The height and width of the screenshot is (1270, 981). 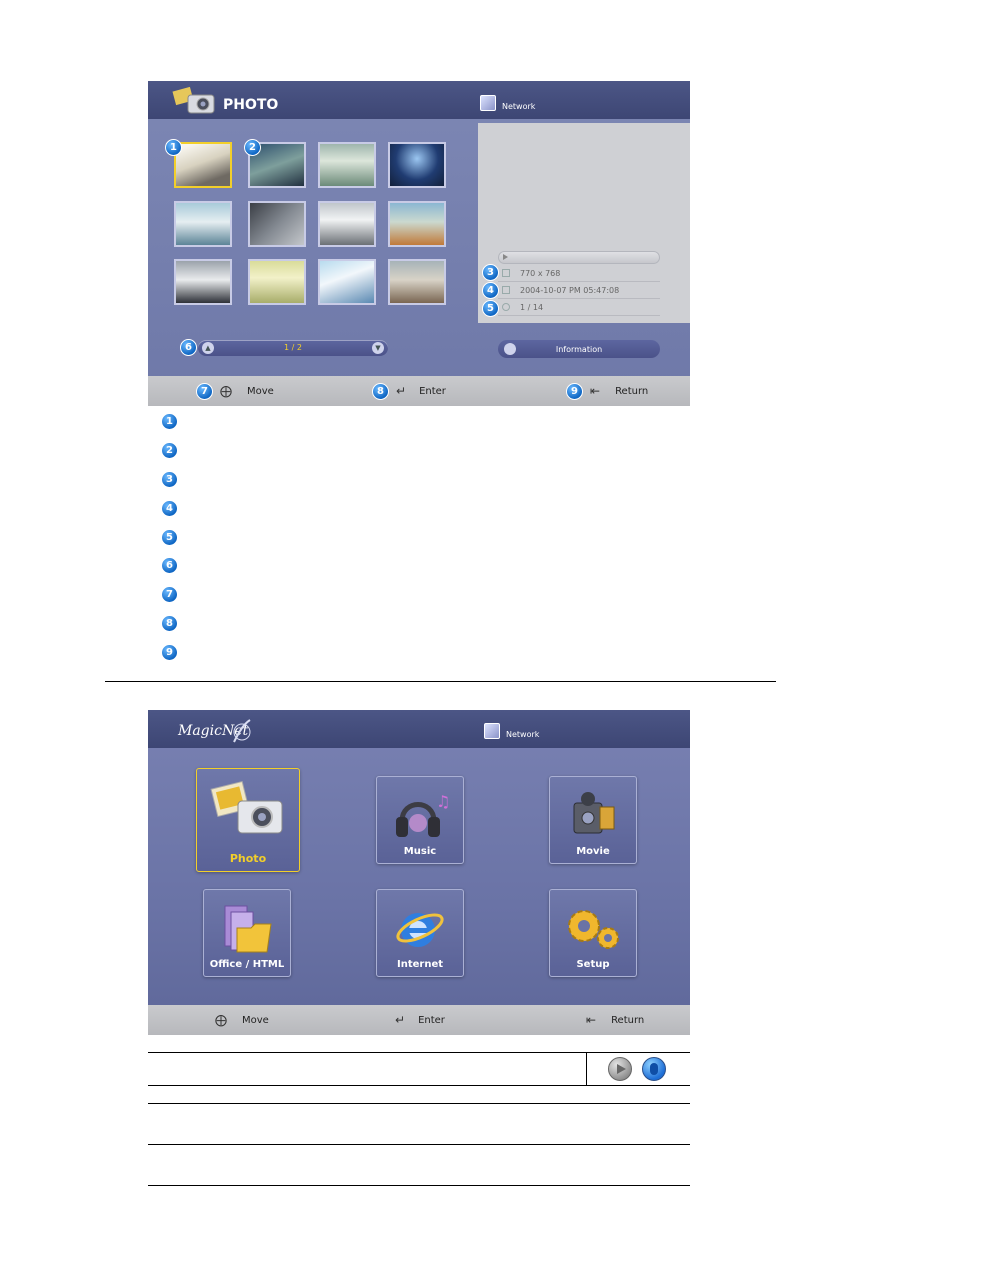 What do you see at coordinates (419, 729) in the screenshot?
I see `main-header: MagicNet Network` at bounding box center [419, 729].